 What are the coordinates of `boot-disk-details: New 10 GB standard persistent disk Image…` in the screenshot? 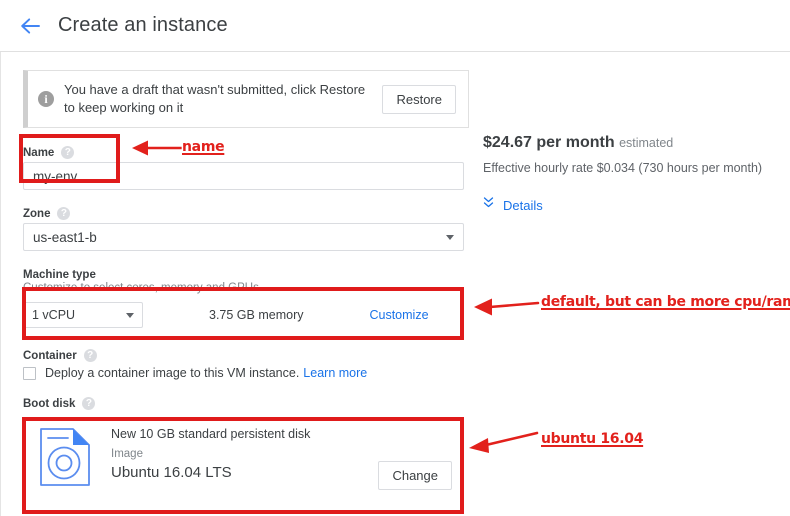 It's located at (244, 454).